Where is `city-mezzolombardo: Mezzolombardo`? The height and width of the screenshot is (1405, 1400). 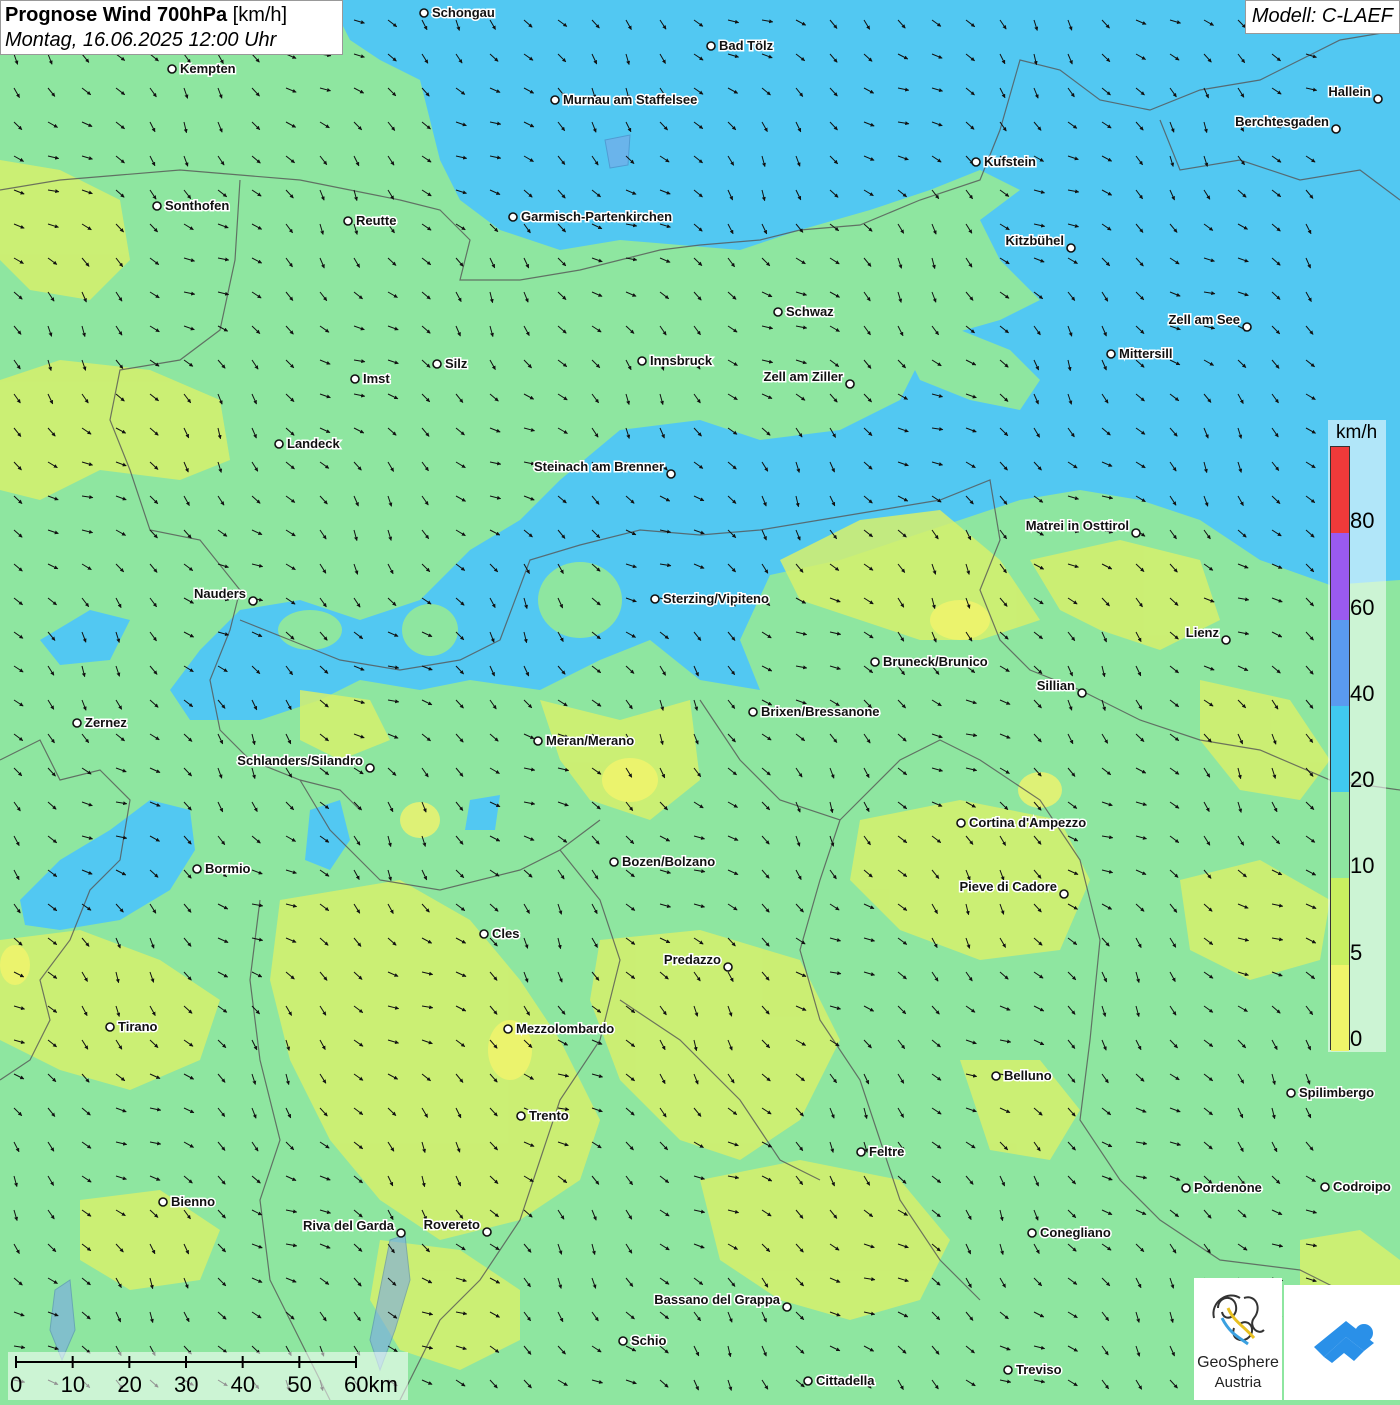
city-mezzolombardo: Mezzolombardo is located at coordinates (559, 1029).